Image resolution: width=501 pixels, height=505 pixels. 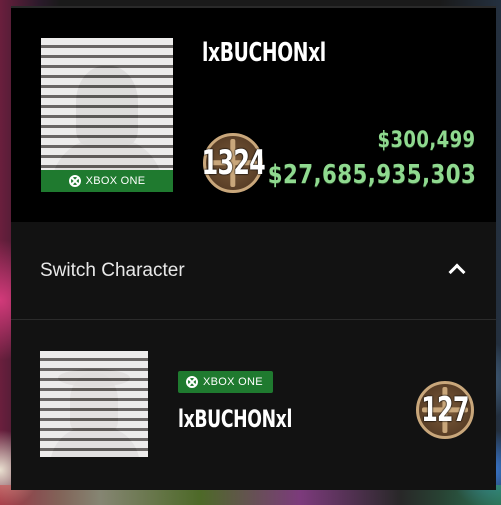 What do you see at coordinates (457, 272) in the screenshot?
I see `chevron-up-icon` at bounding box center [457, 272].